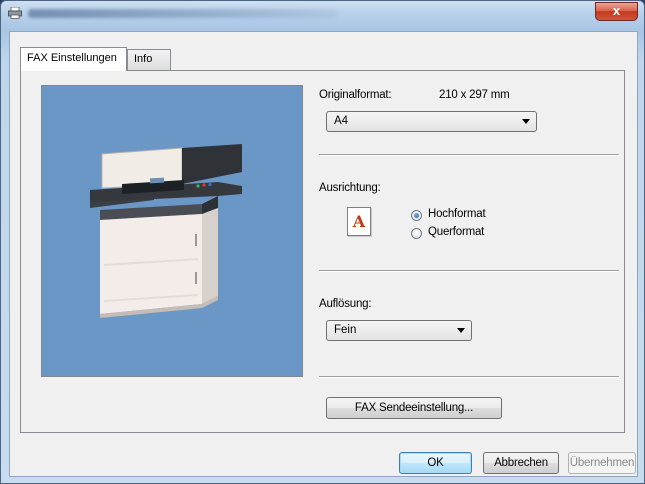  I want to click on resolution-label: Auflösung:, so click(345, 304).